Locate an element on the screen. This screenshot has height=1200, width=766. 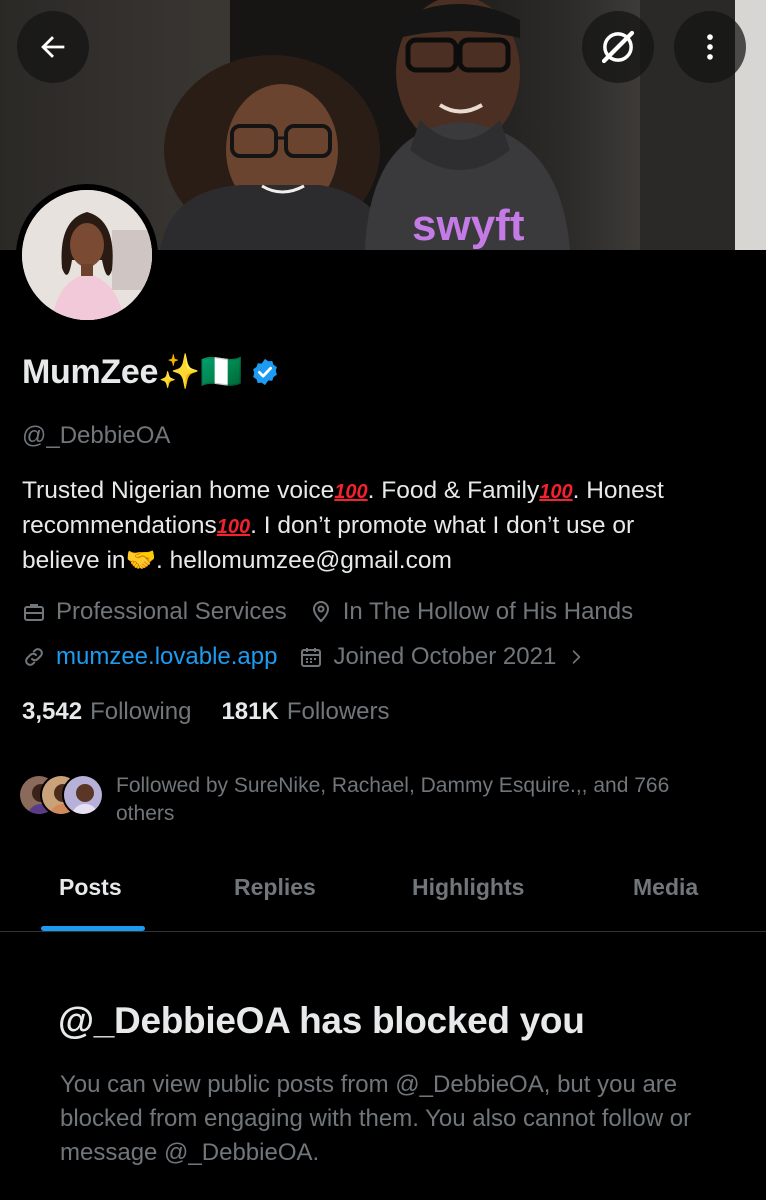
followers-count: 181K is located at coordinates (250, 711).